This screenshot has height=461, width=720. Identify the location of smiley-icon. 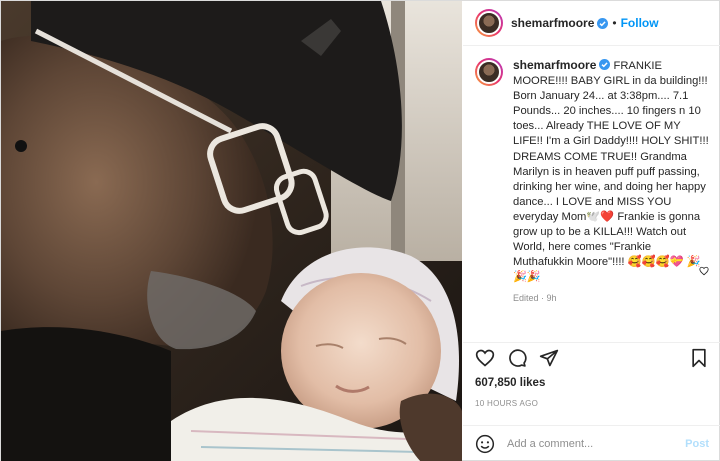
(485, 444).